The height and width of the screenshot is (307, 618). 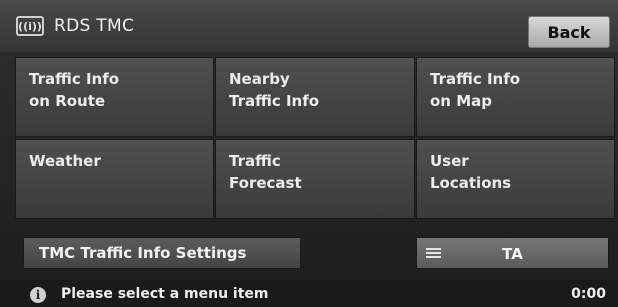 I want to click on traffic-forecast-button: Traffic Forecast, so click(x=315, y=179).